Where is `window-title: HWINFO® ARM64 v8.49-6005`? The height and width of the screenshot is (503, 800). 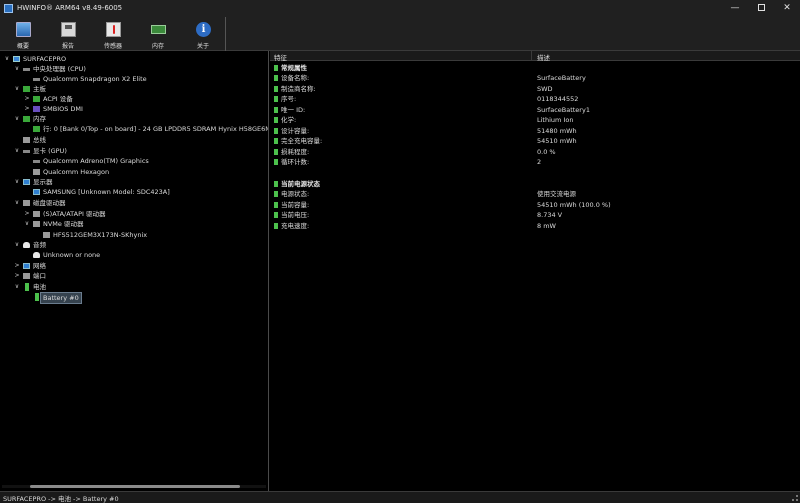 window-title: HWINFO® ARM64 v8.49-6005 is located at coordinates (70, 8).